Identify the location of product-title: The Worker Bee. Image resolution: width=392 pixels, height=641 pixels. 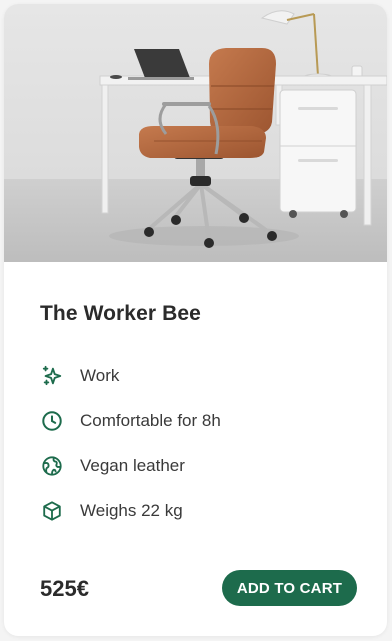
(120, 313).